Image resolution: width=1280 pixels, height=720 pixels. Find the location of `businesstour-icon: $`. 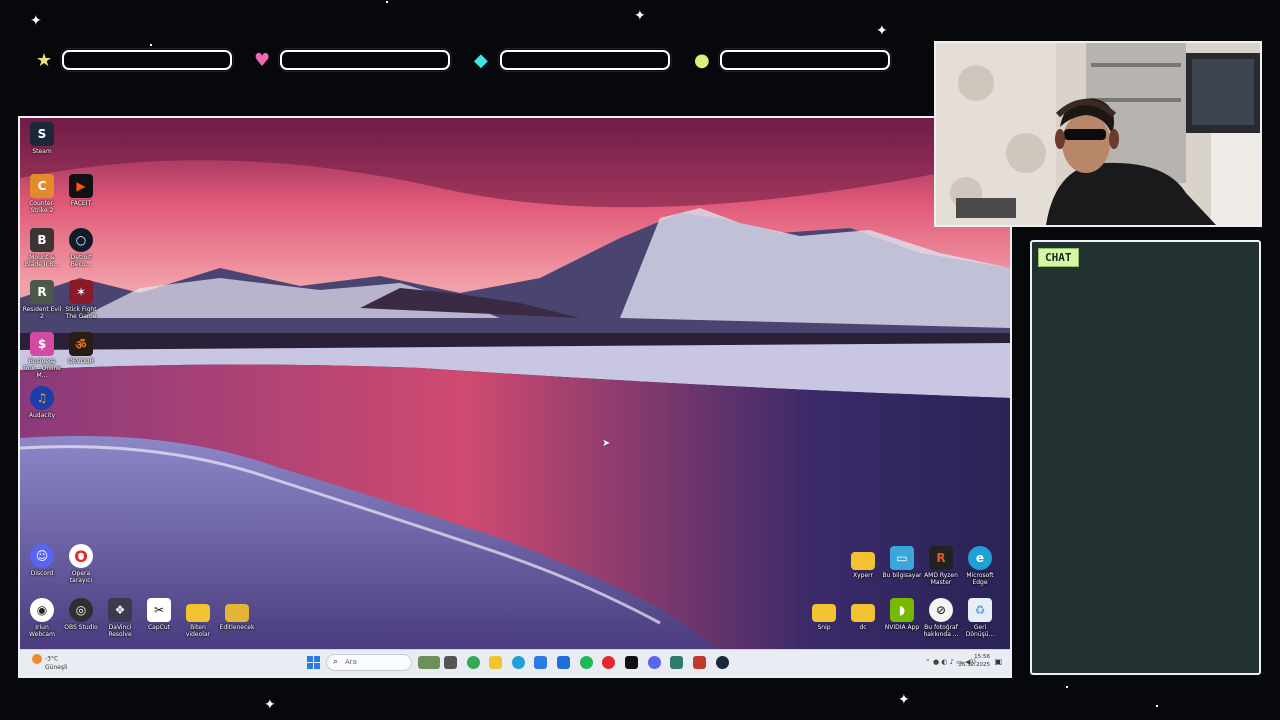

businesstour-icon: $ is located at coordinates (42, 344).